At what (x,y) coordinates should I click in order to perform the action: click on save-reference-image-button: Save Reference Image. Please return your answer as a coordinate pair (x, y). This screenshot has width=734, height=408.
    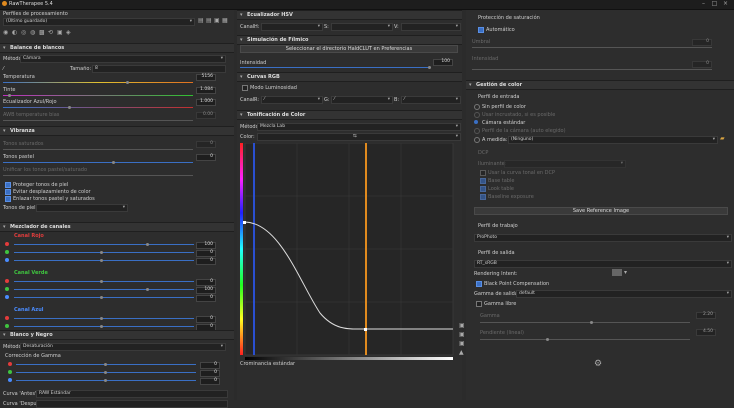
    Looking at the image, I should click on (601, 211).